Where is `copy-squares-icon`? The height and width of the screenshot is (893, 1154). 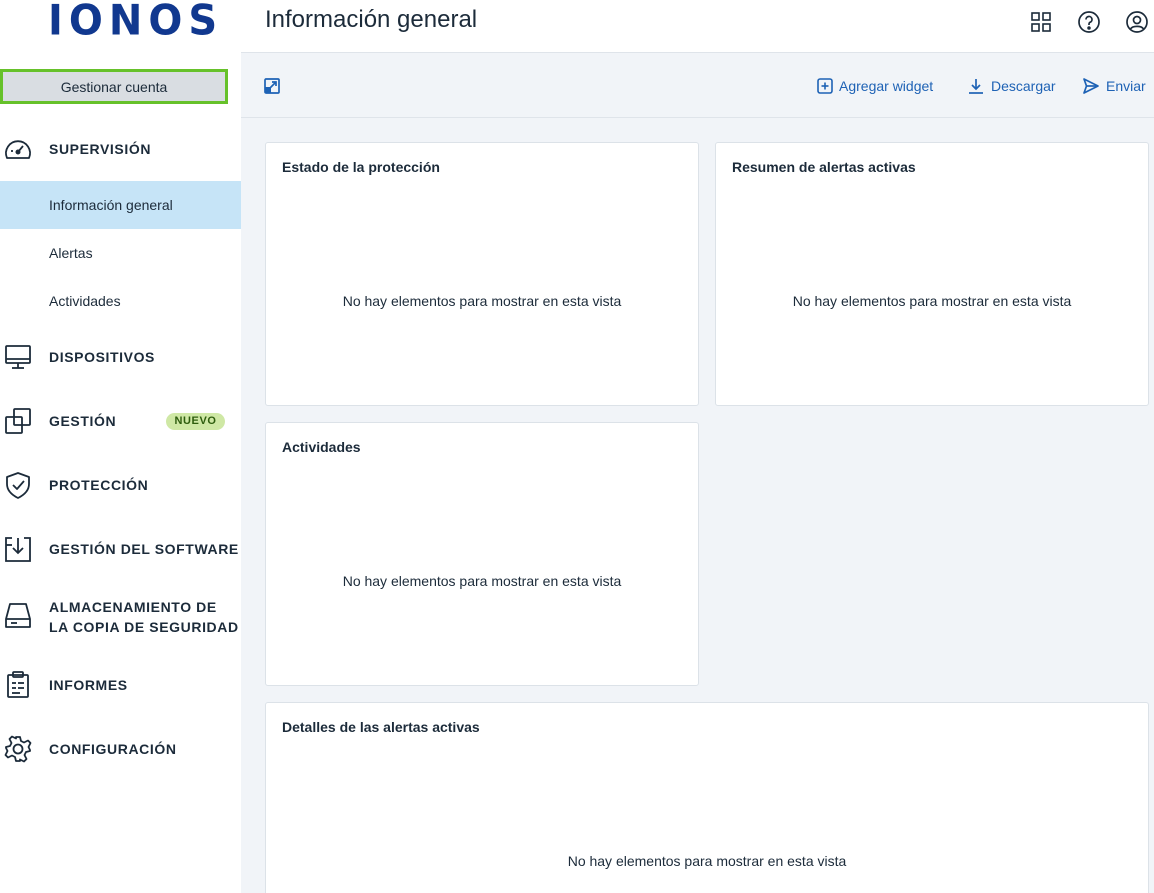
copy-squares-icon is located at coordinates (18, 421).